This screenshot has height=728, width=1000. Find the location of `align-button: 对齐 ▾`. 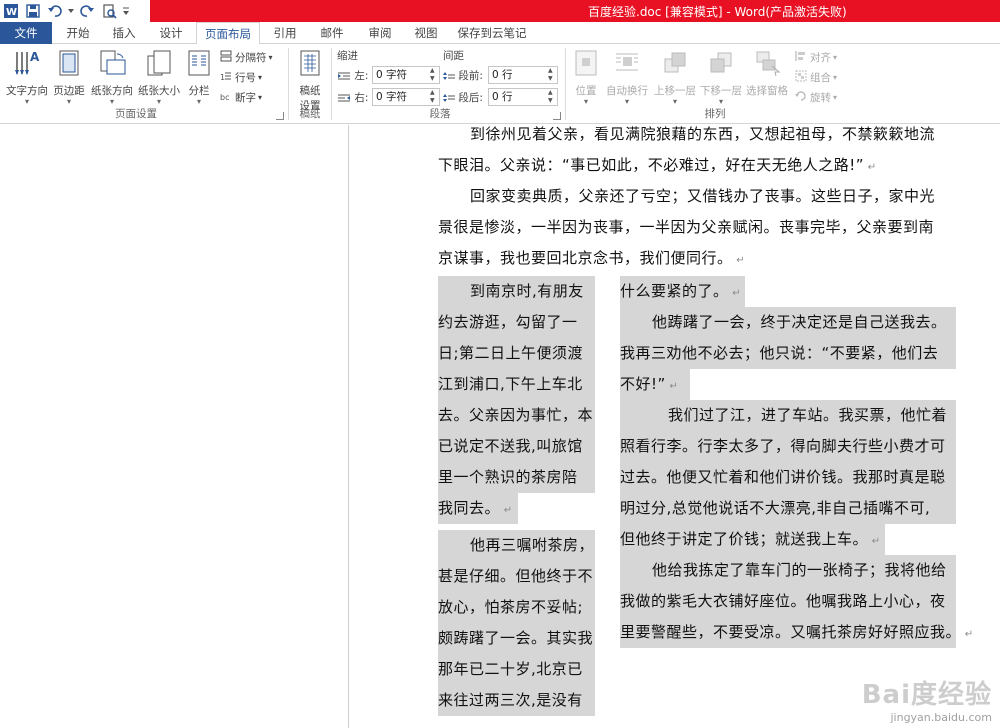

align-button: 对齐 ▾ is located at coordinates (816, 57).